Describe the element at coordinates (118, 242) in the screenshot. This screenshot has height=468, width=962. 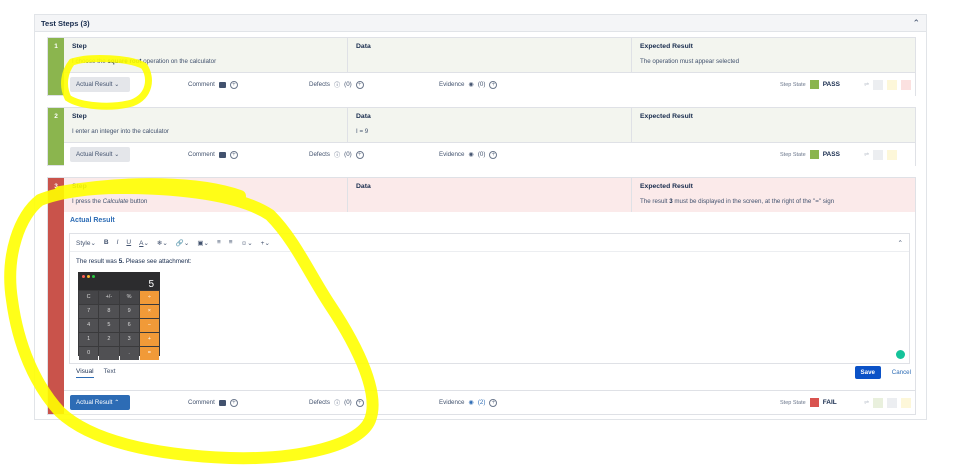
I see `italic-button: I` at that location.